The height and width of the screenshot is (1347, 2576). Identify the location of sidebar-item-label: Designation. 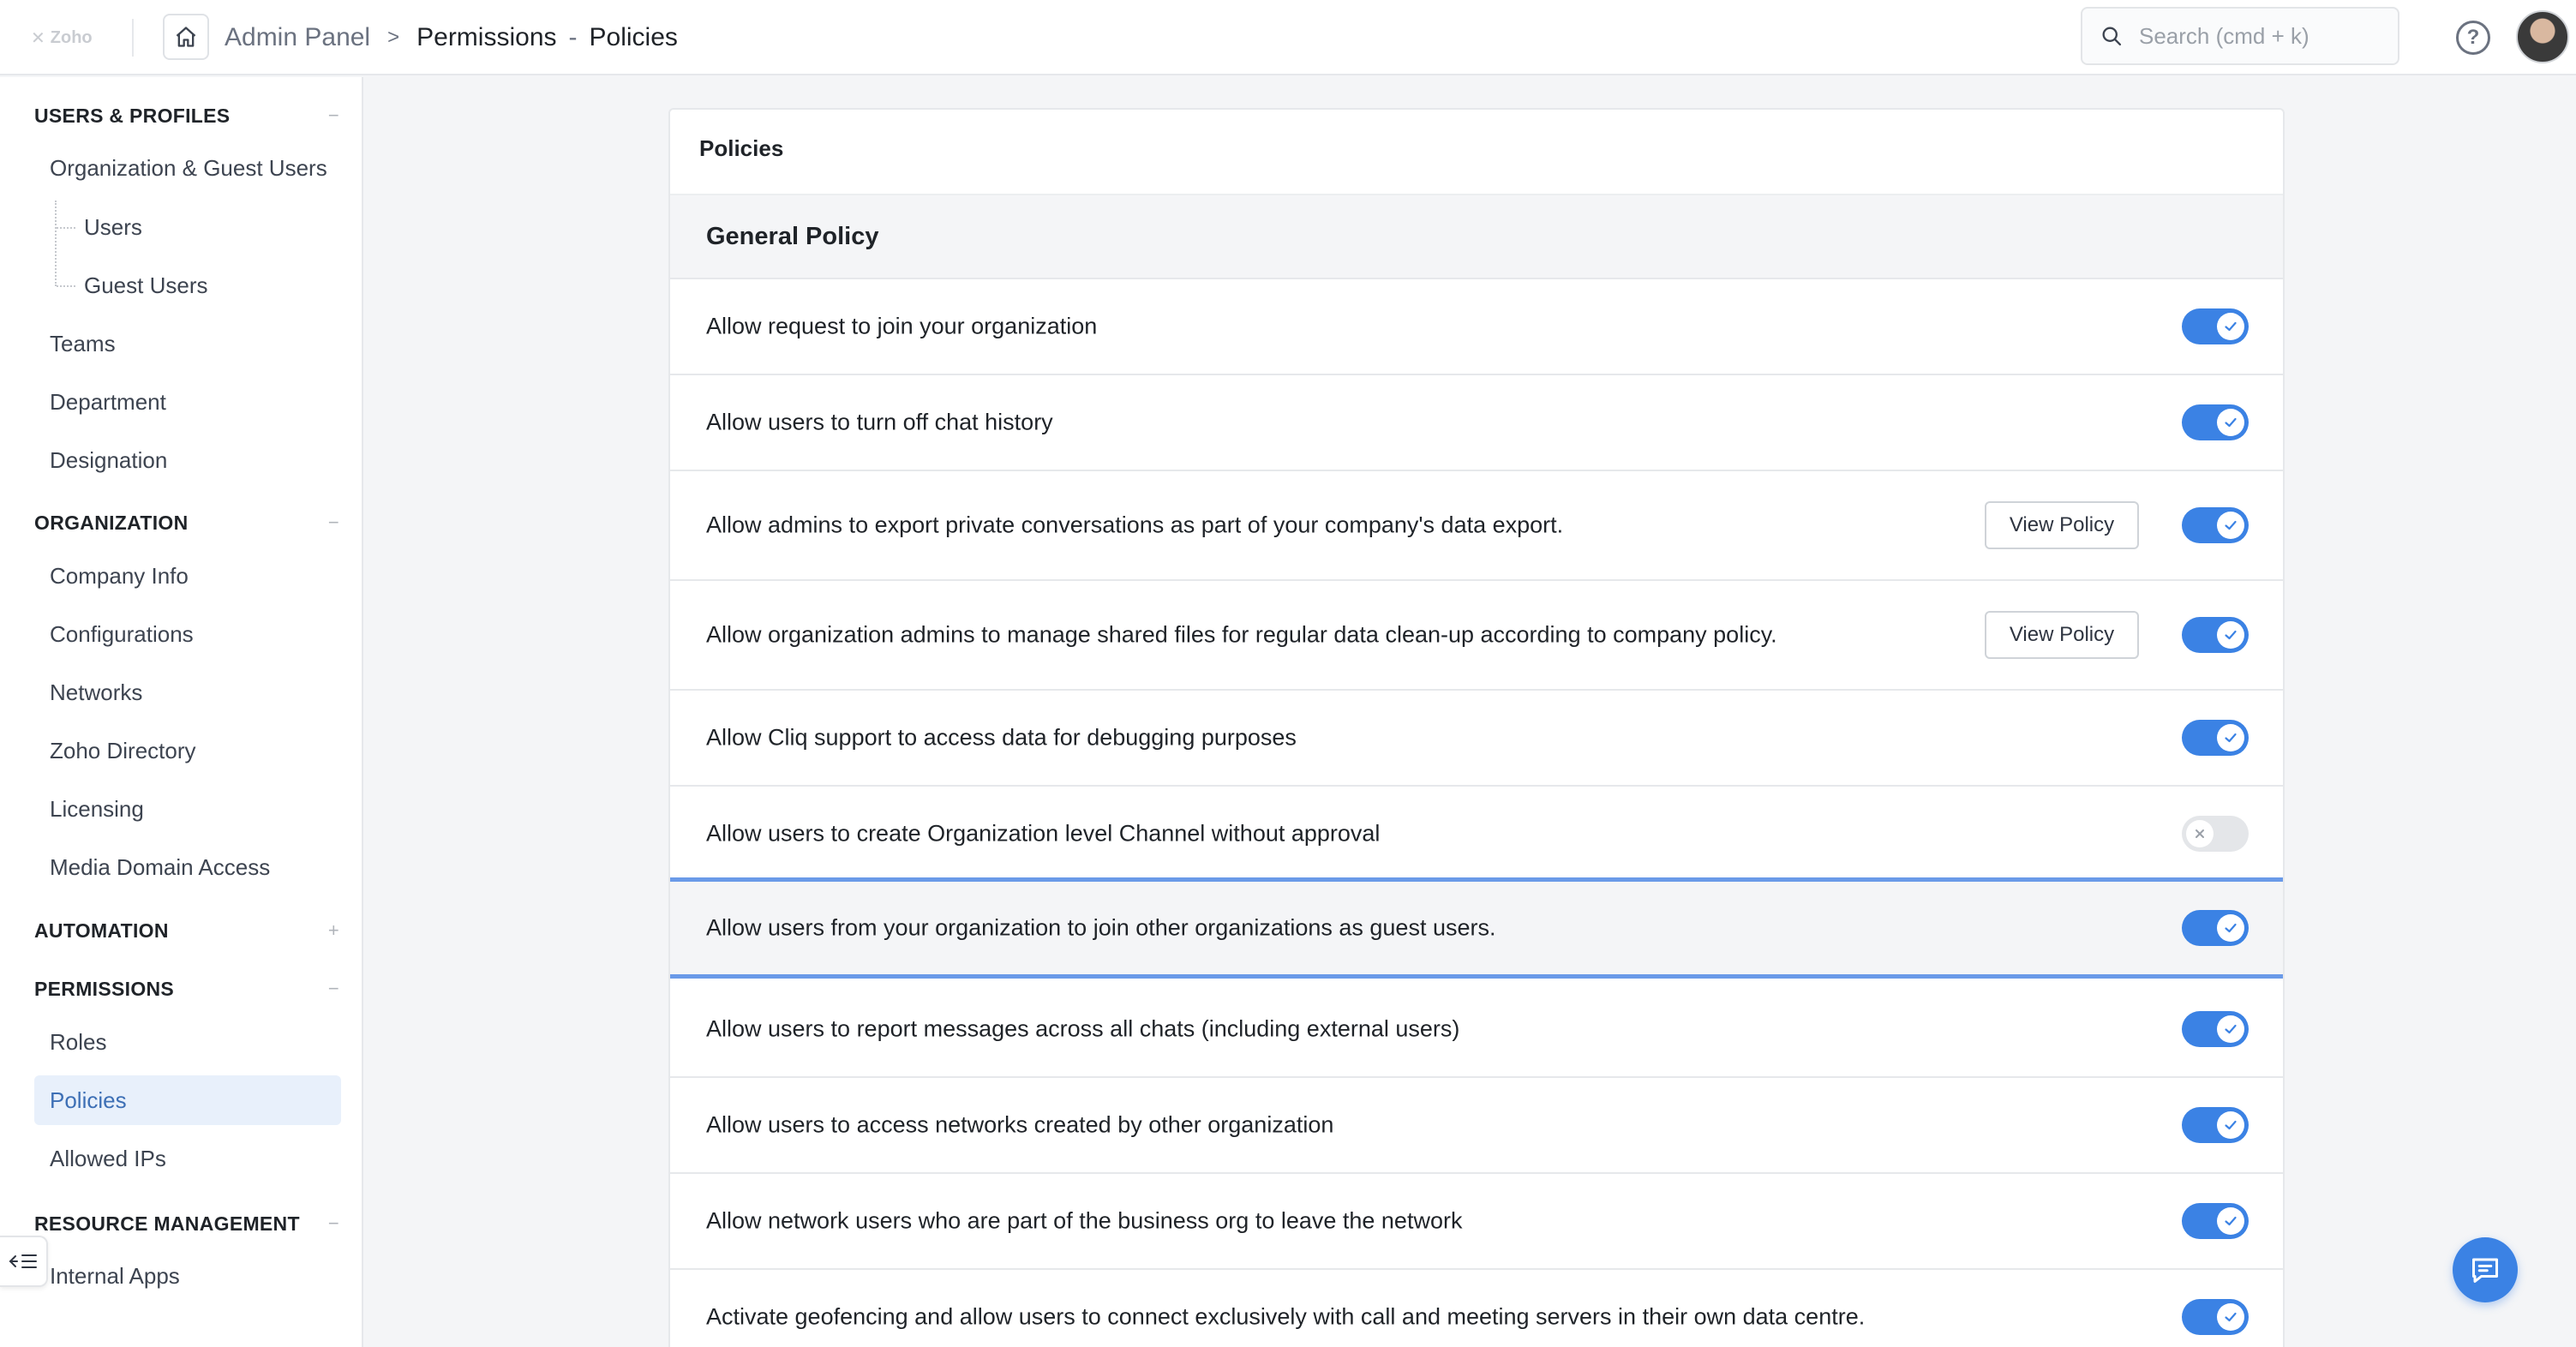
(109, 459).